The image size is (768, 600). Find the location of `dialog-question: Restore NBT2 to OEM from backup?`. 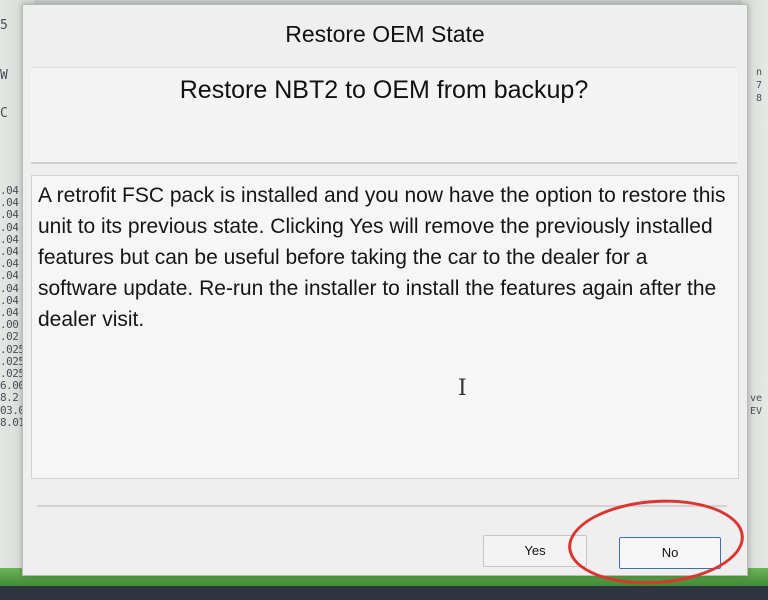

dialog-question: Restore NBT2 to OEM from backup? is located at coordinates (384, 90).